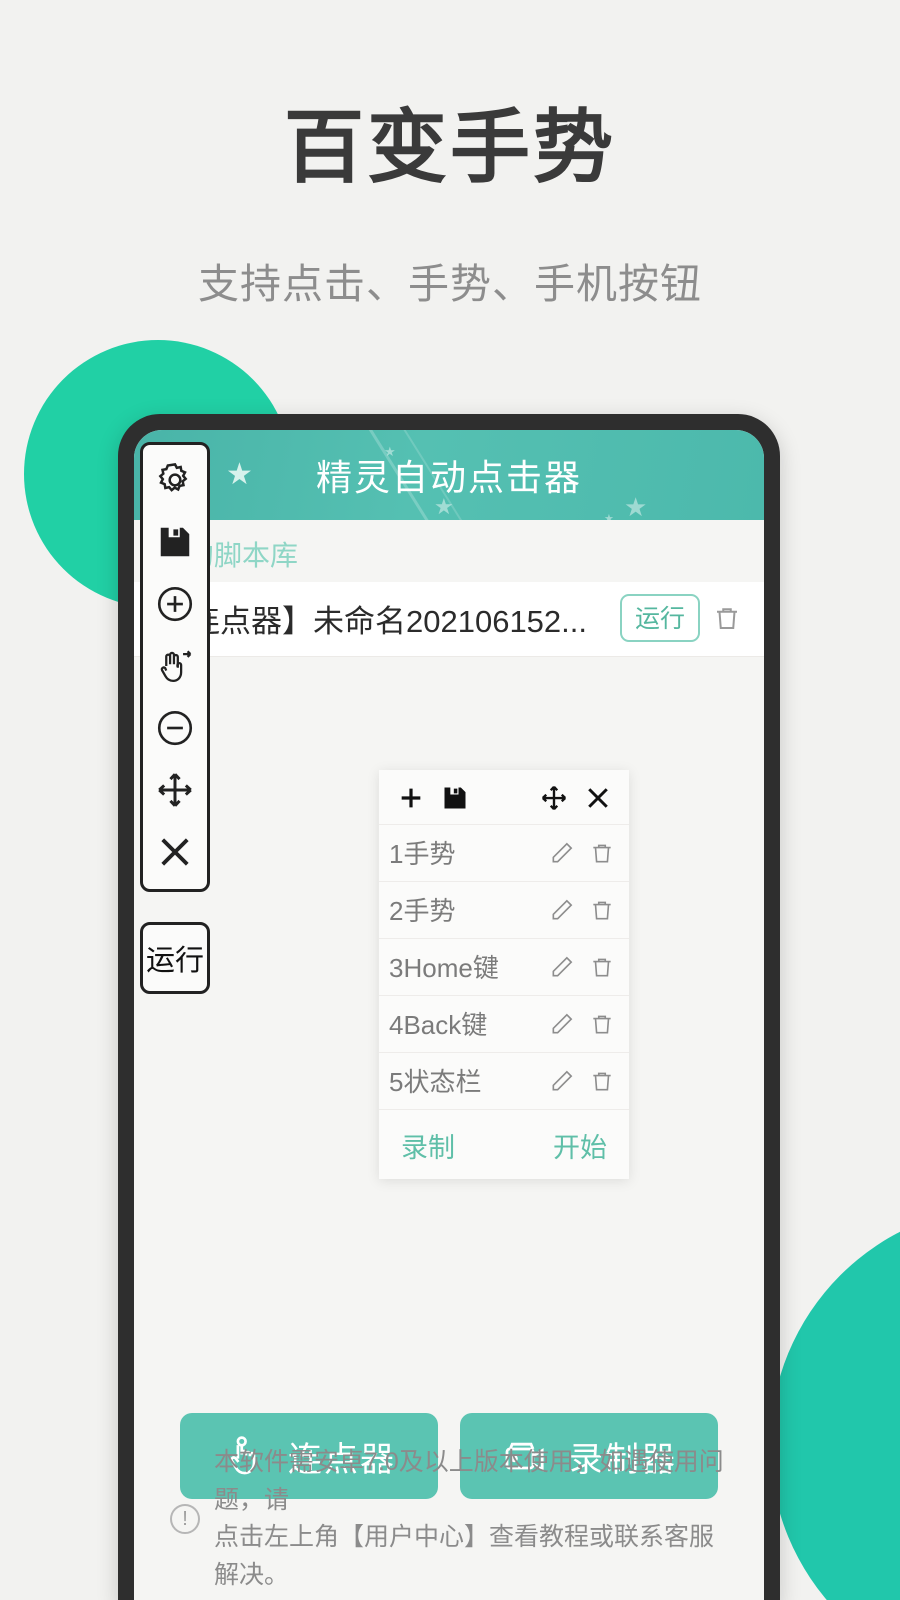 This screenshot has width=900, height=1600. Describe the element at coordinates (422, 911) in the screenshot. I see `gesture-label: 2手势` at that location.